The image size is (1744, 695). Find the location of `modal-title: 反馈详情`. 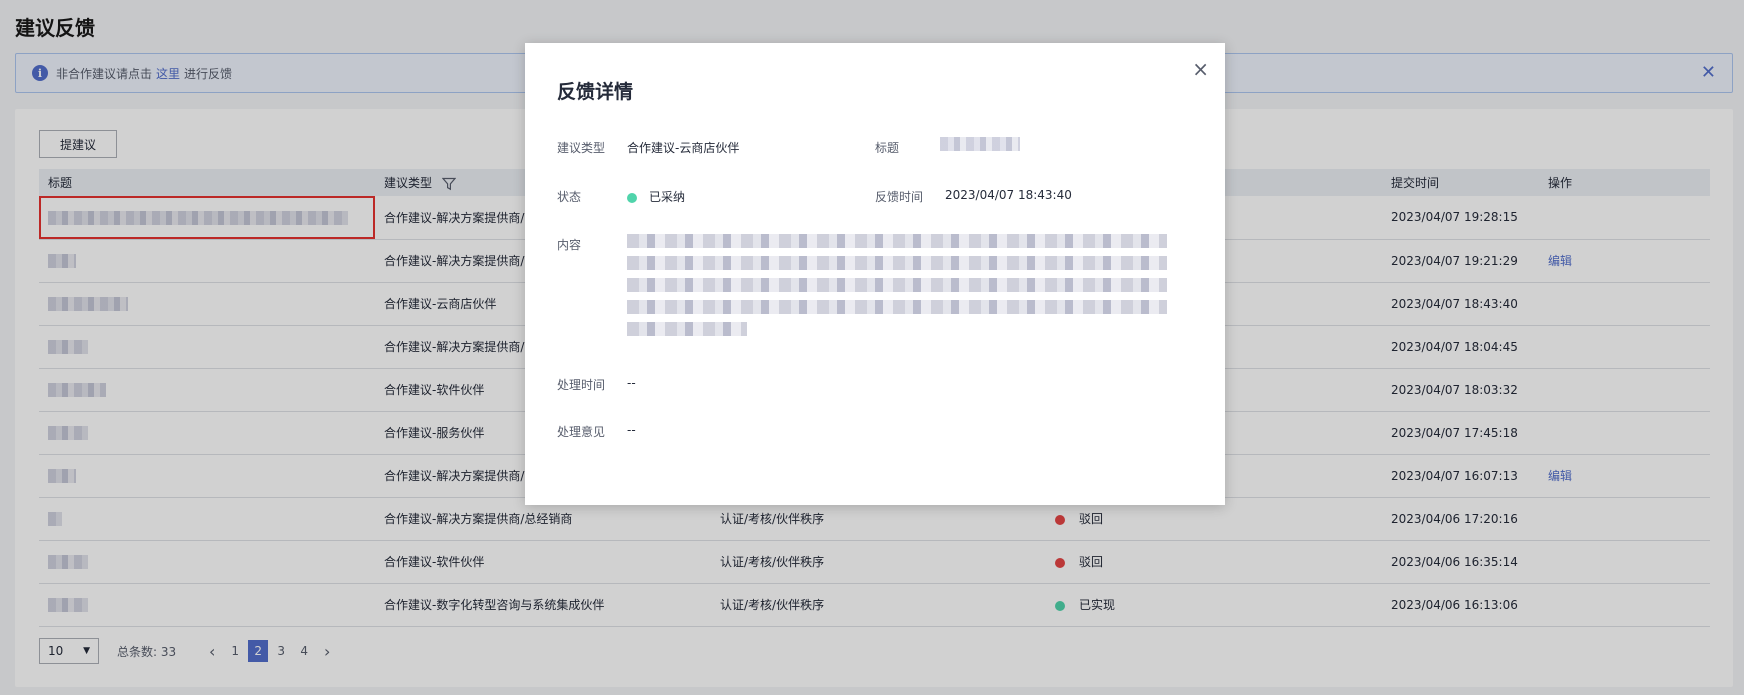

modal-title: 反馈详情 is located at coordinates (595, 92).